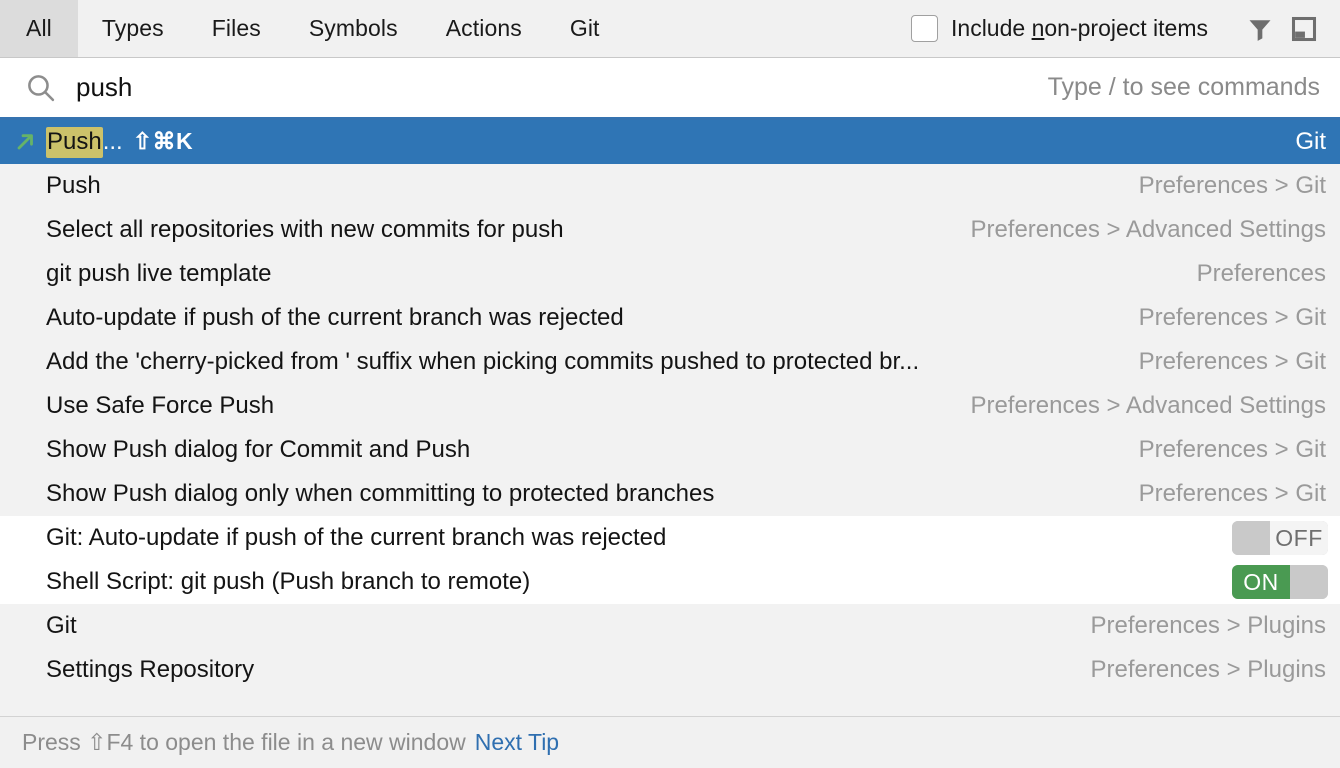  I want to click on result-row-label: git push live template, so click(612, 274).